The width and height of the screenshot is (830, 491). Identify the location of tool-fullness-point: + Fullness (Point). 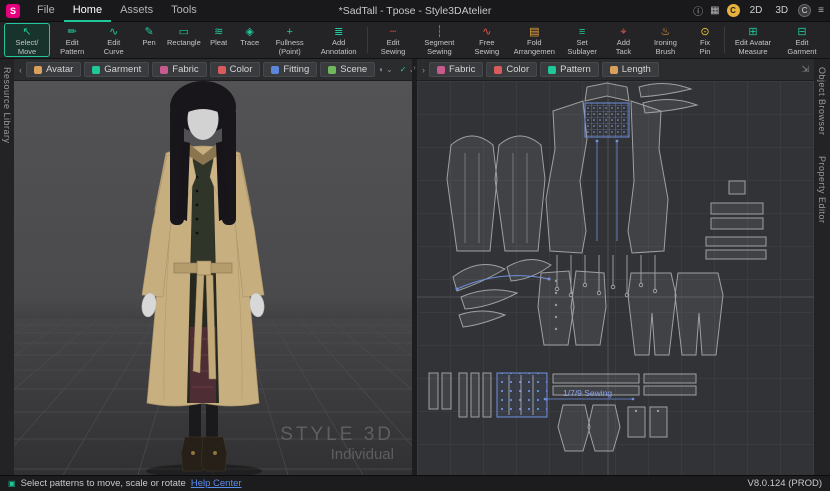
(290, 40).